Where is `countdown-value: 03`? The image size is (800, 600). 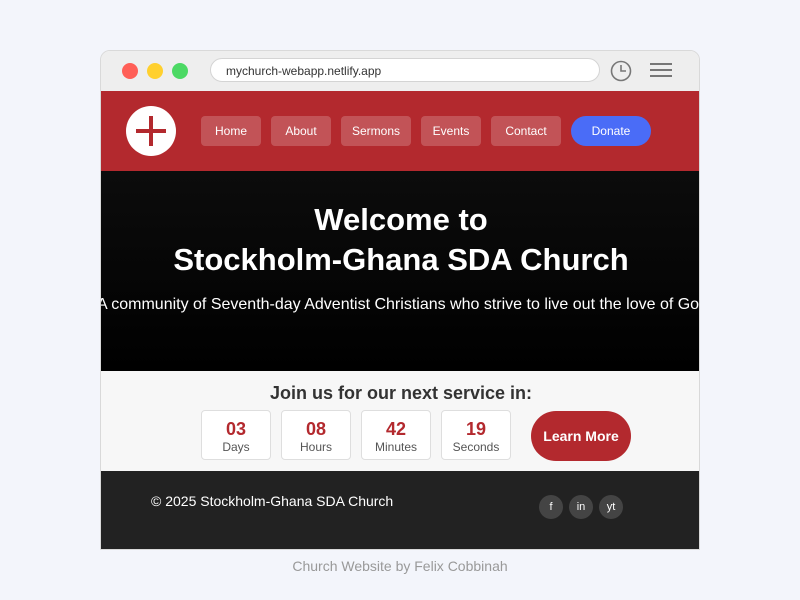
countdown-value: 03 is located at coordinates (236, 429).